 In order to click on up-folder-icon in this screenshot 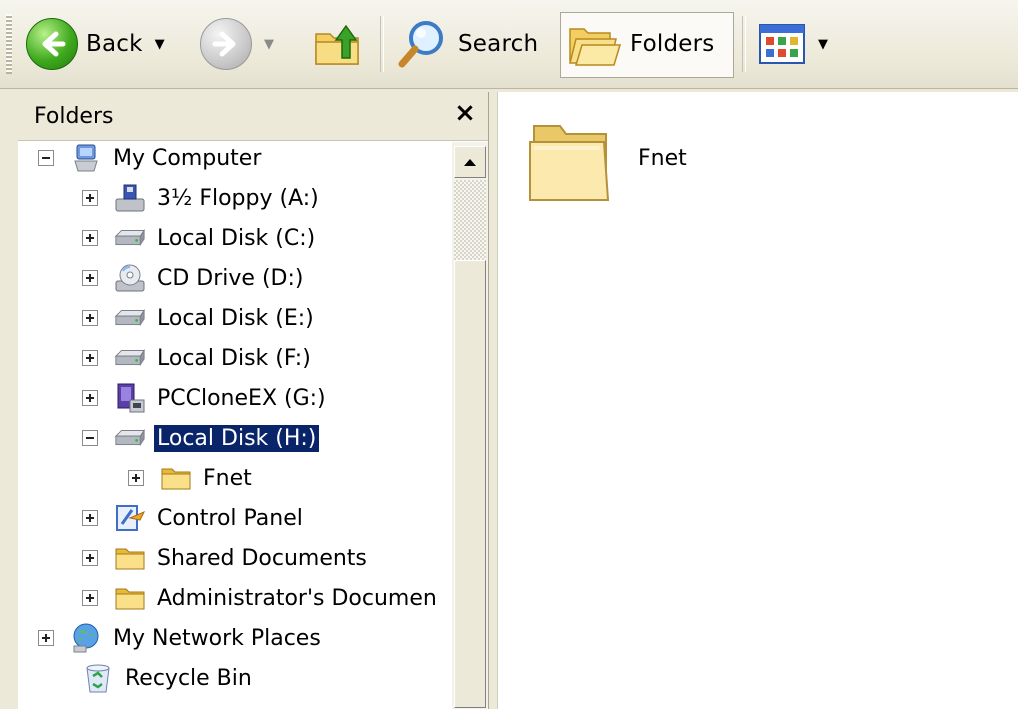, I will do `click(337, 44)`.